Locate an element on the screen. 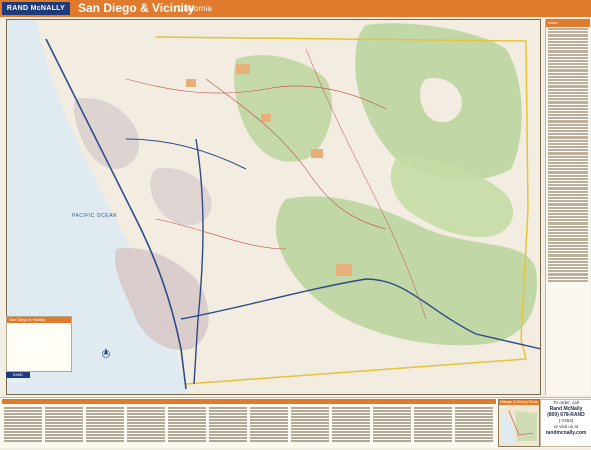  page-title: San Diego & Vicinity is located at coordinates (136, 8).